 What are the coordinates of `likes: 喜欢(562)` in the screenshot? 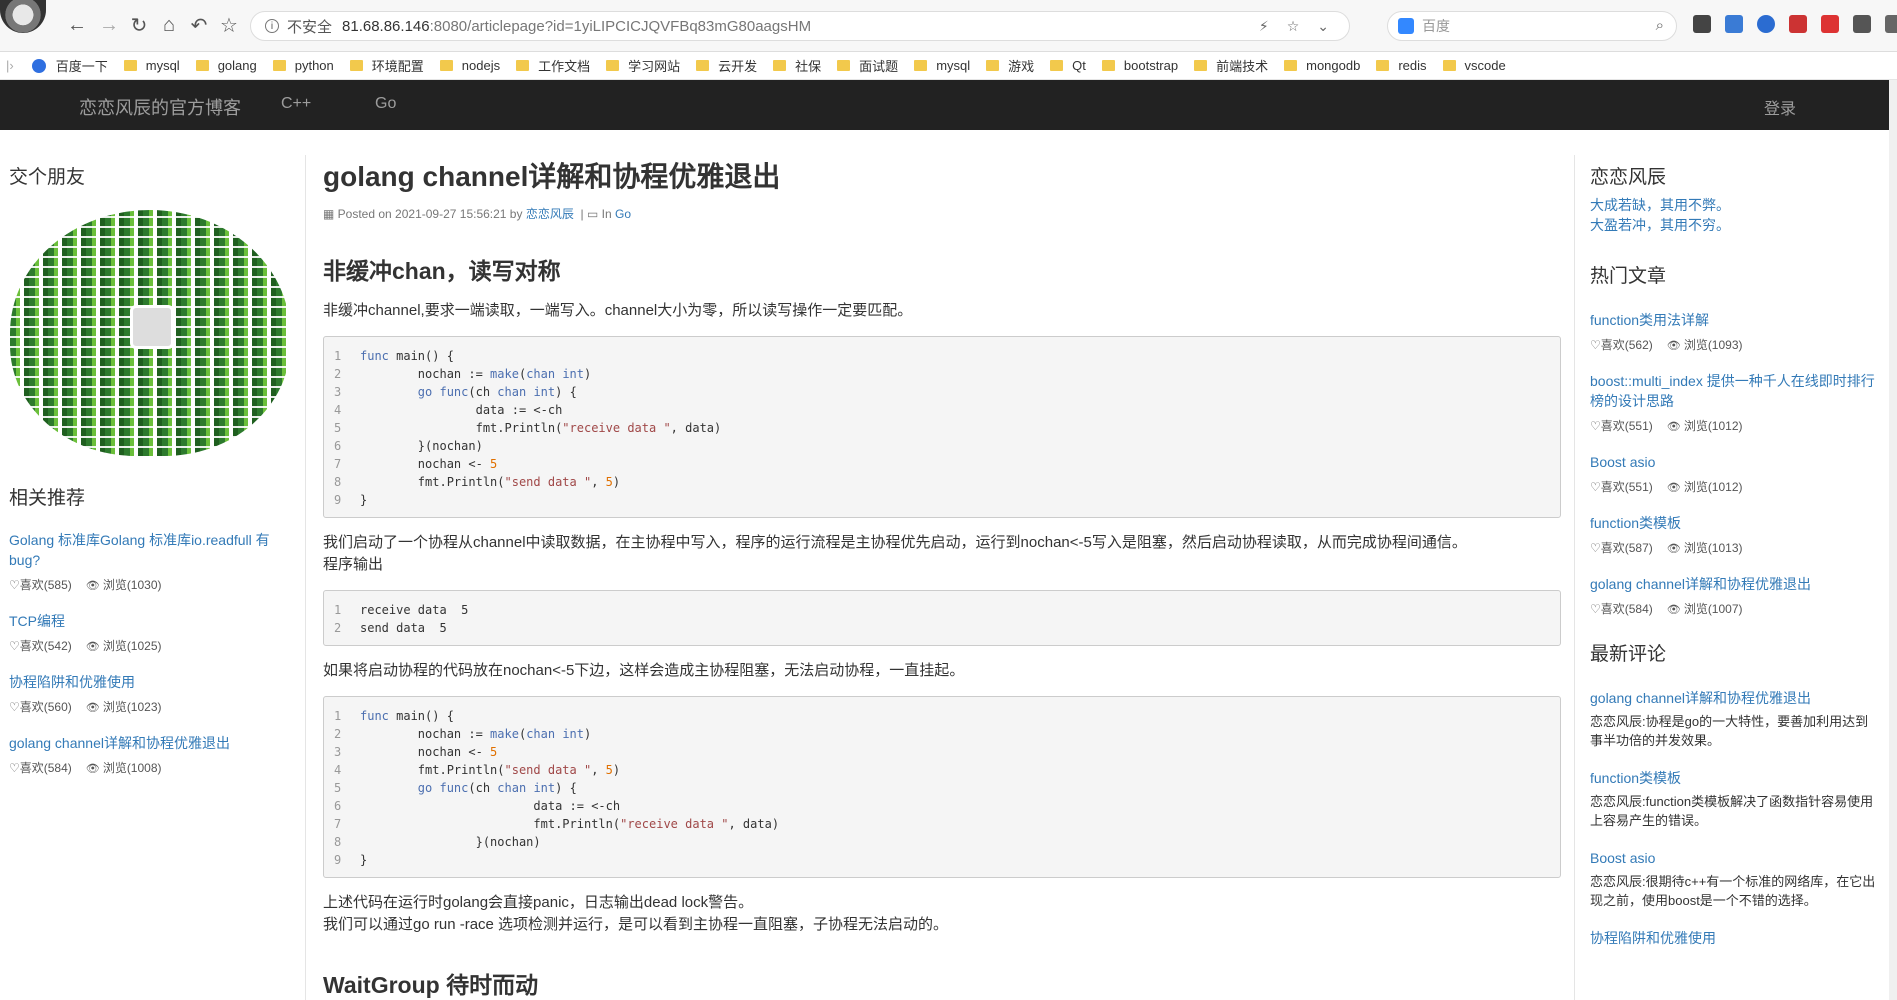 It's located at (1621, 344).